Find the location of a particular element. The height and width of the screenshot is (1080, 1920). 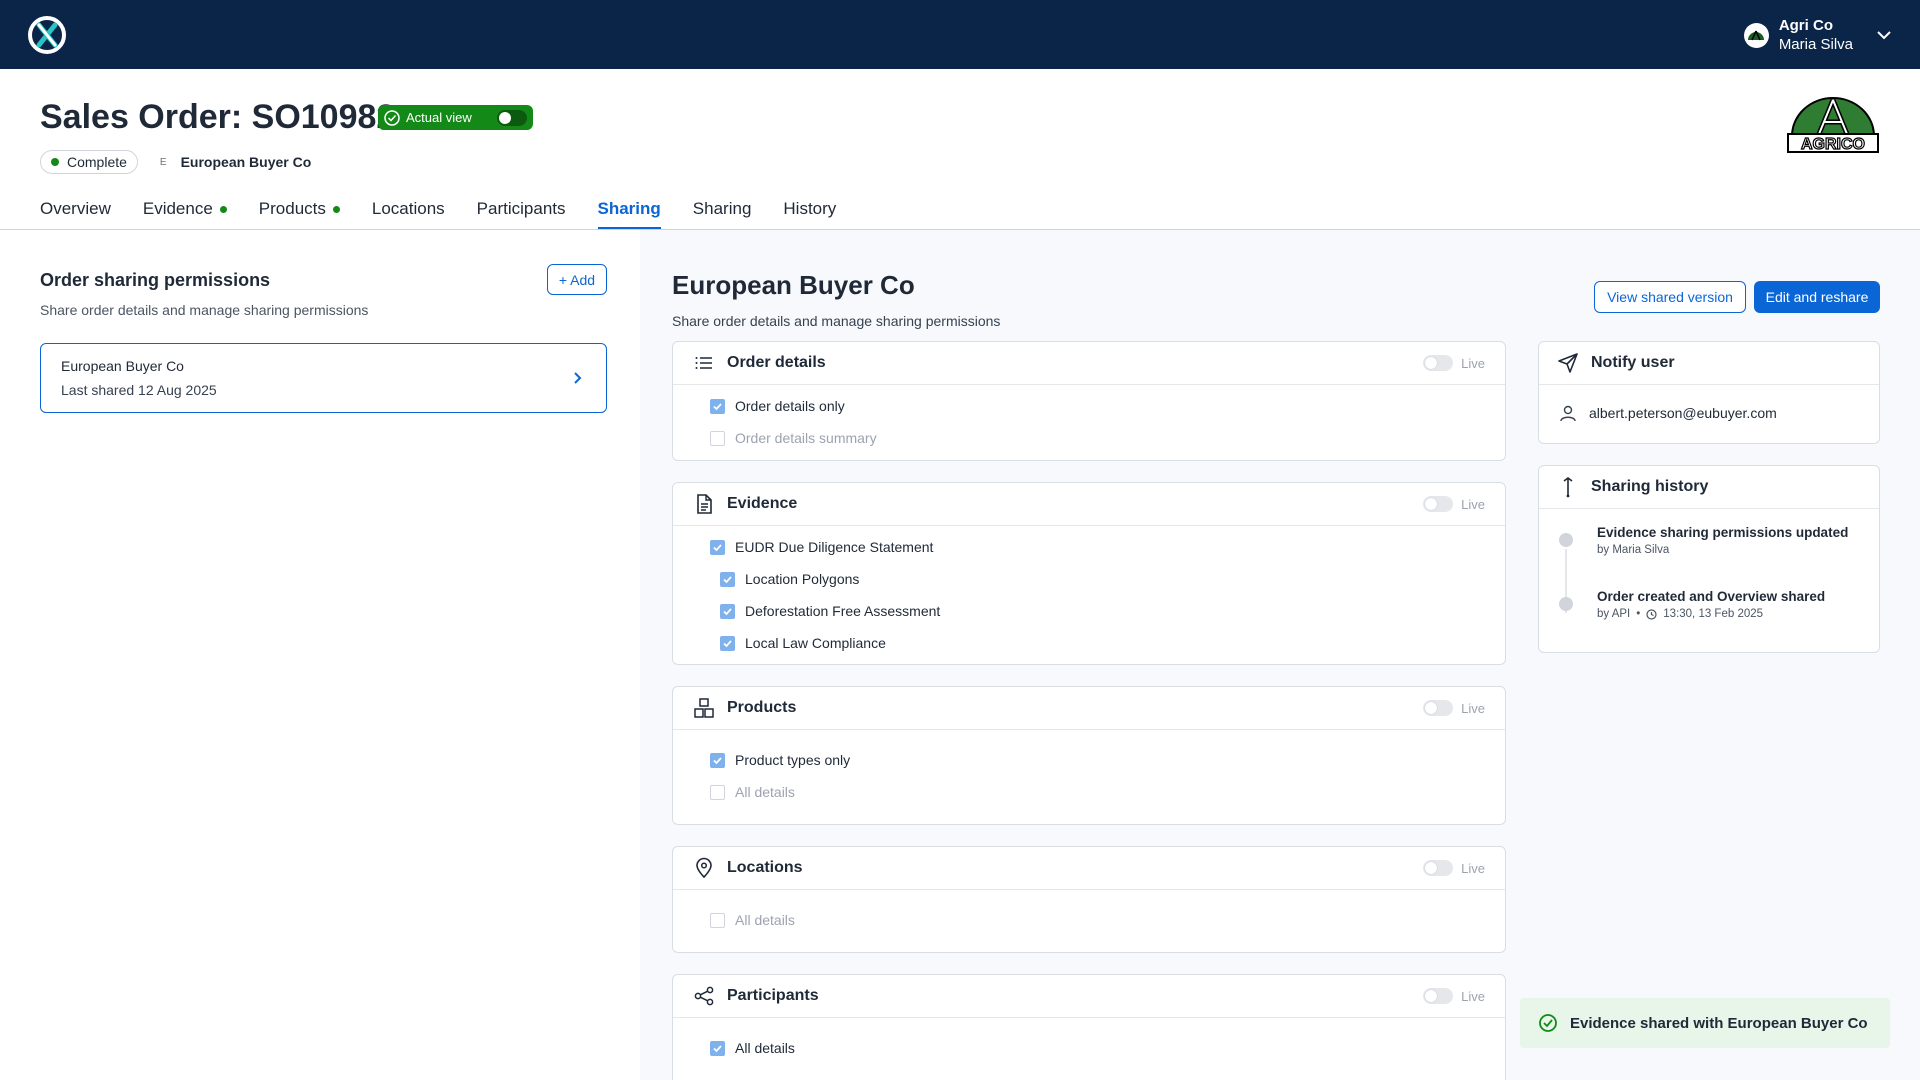

map-pin-icon is located at coordinates (704, 868).